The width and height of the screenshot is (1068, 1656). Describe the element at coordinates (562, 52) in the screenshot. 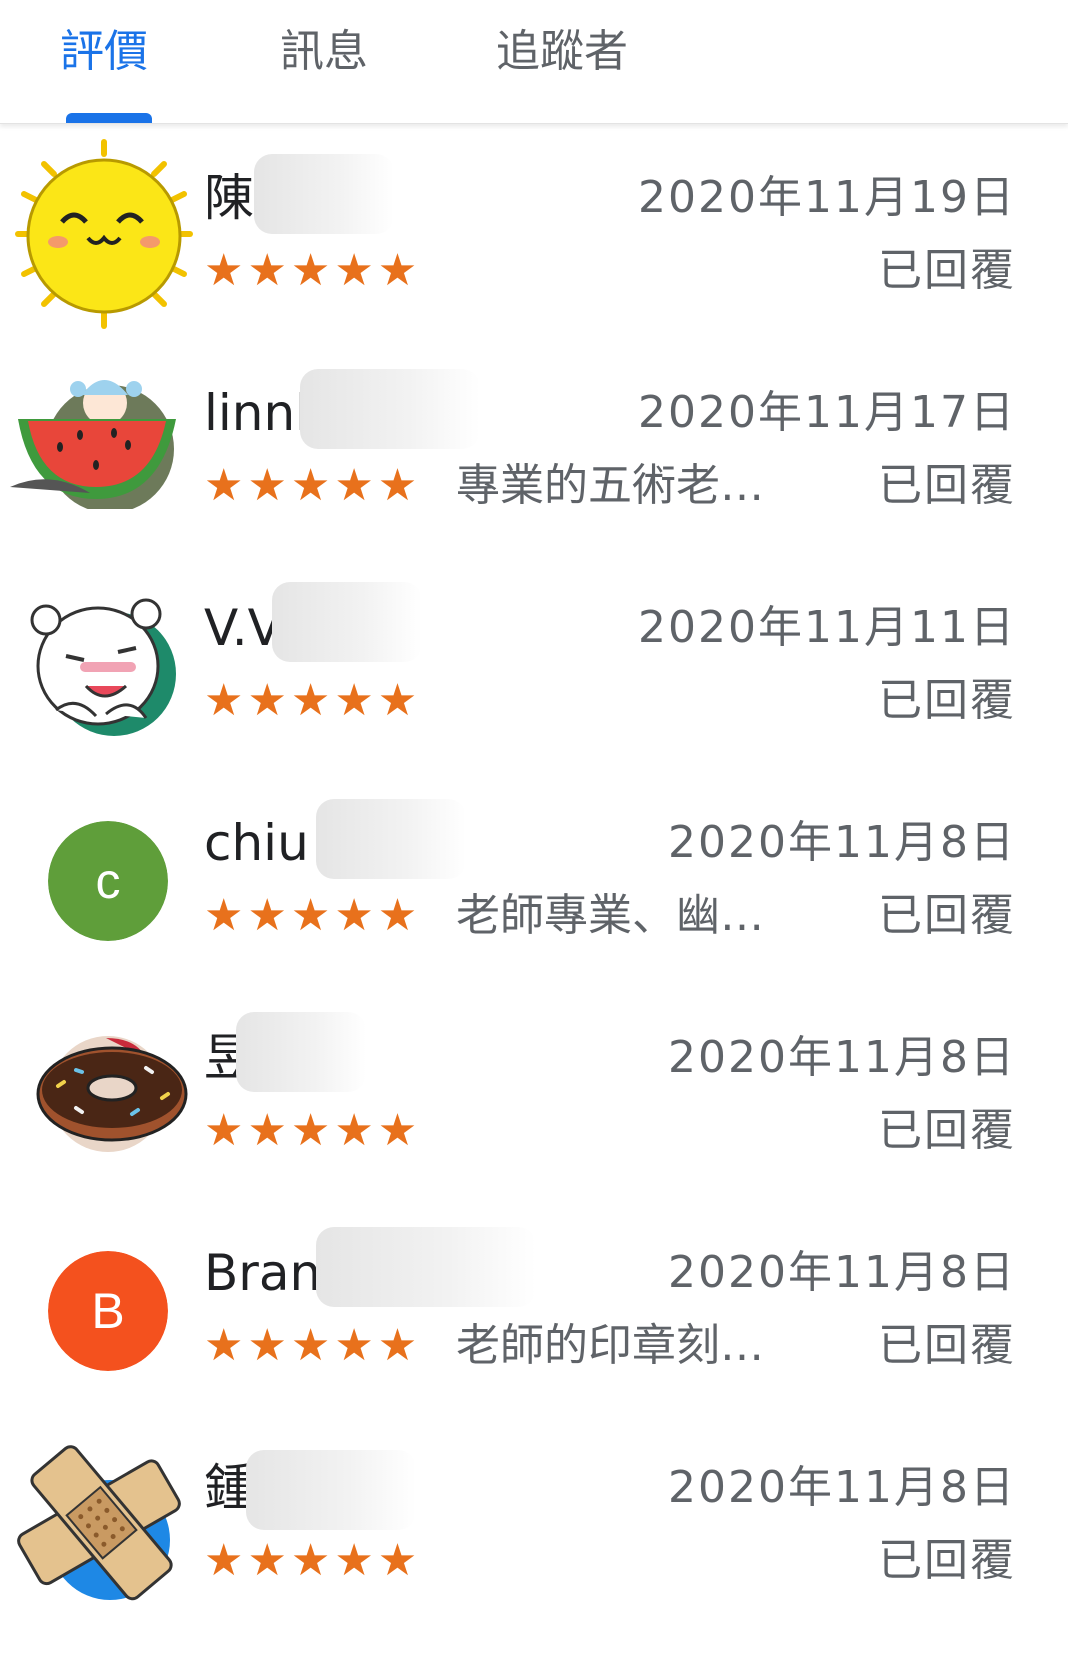

I see `tab-followers: 追蹤者` at that location.